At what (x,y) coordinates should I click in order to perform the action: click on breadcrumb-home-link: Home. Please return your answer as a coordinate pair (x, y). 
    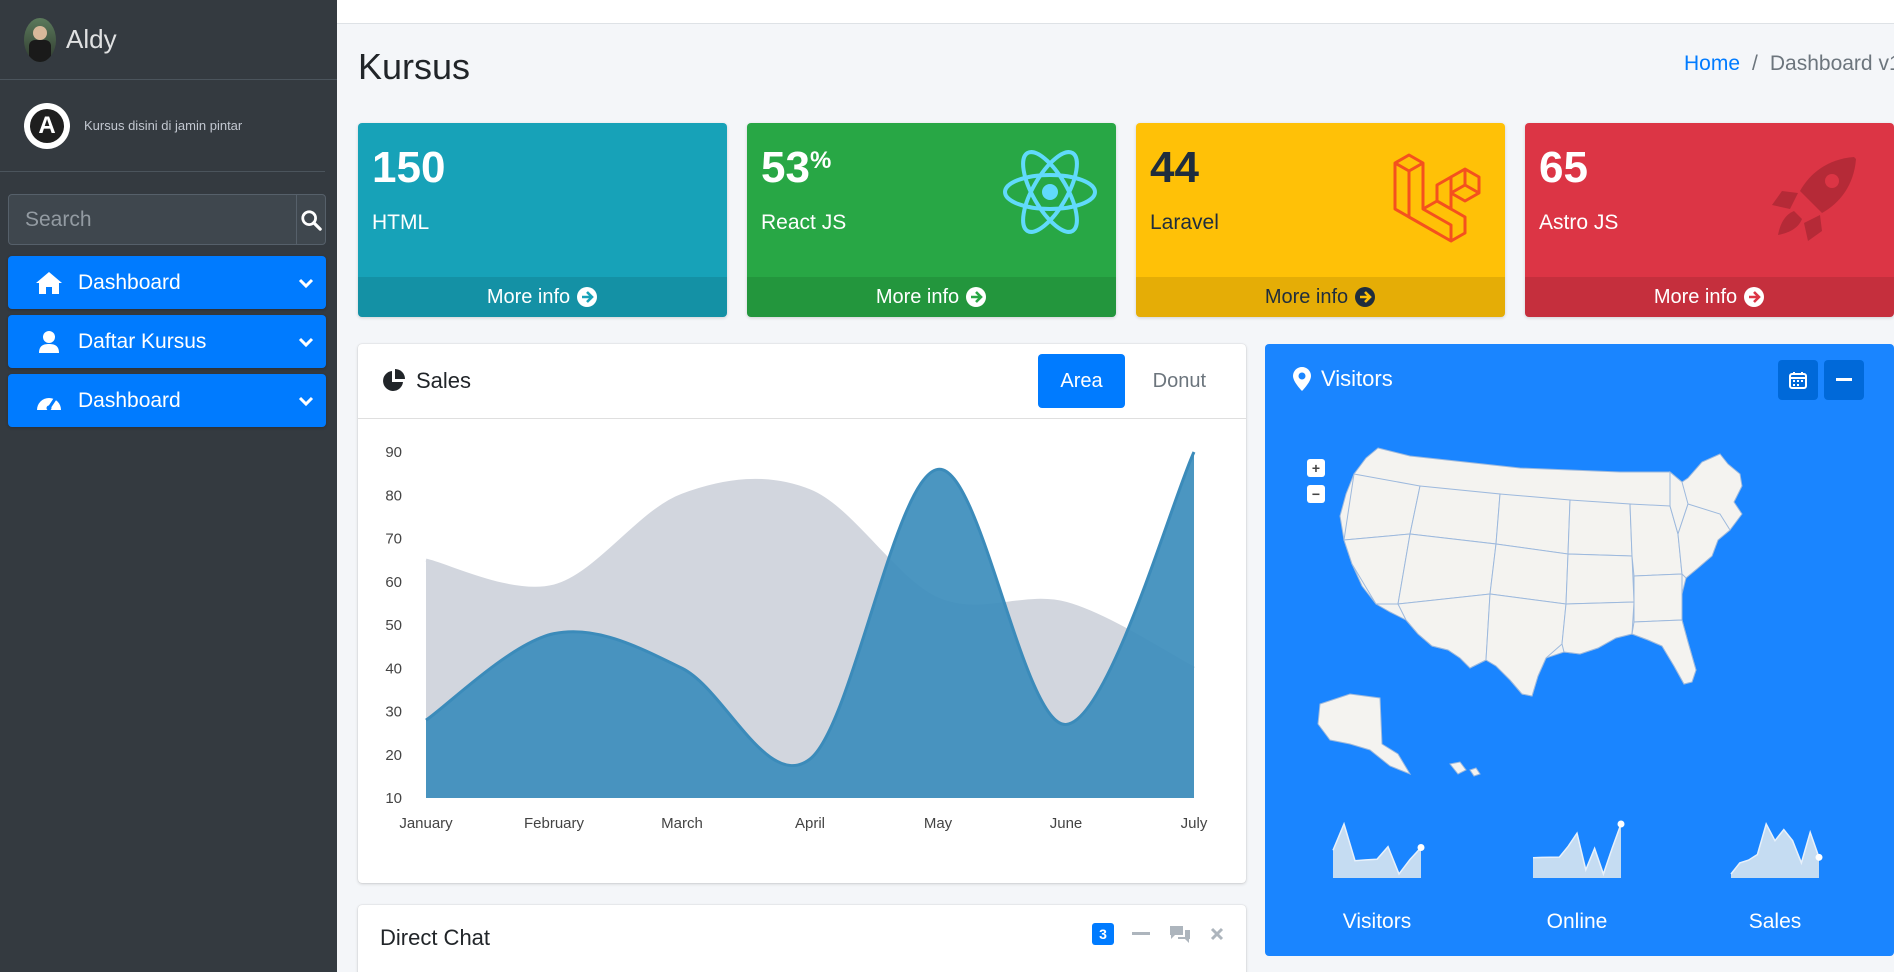
    Looking at the image, I should click on (1712, 64).